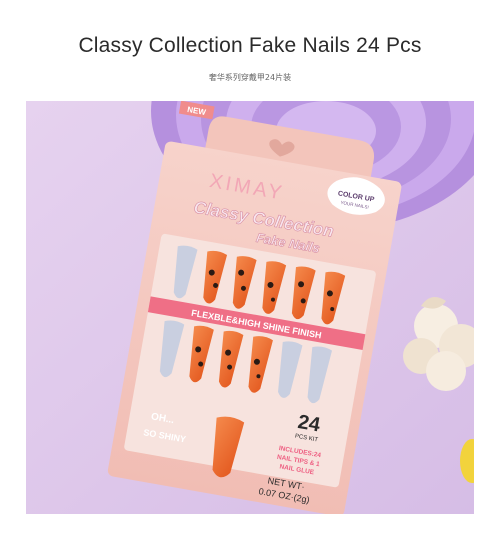 This screenshot has width=500, height=541. Describe the element at coordinates (250, 77) in the screenshot. I see `page-subtitle: 奢华系列穿戴甲24片装` at that location.